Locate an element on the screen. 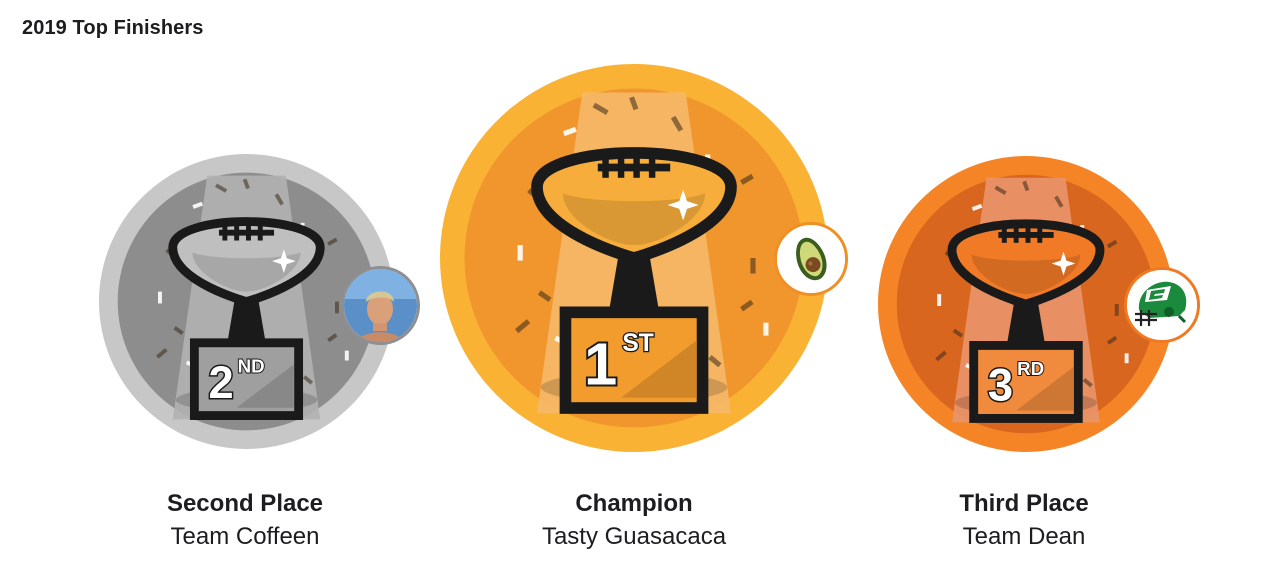 The height and width of the screenshot is (585, 1273). team-name-second: Team Coffeen is located at coordinates (245, 536).